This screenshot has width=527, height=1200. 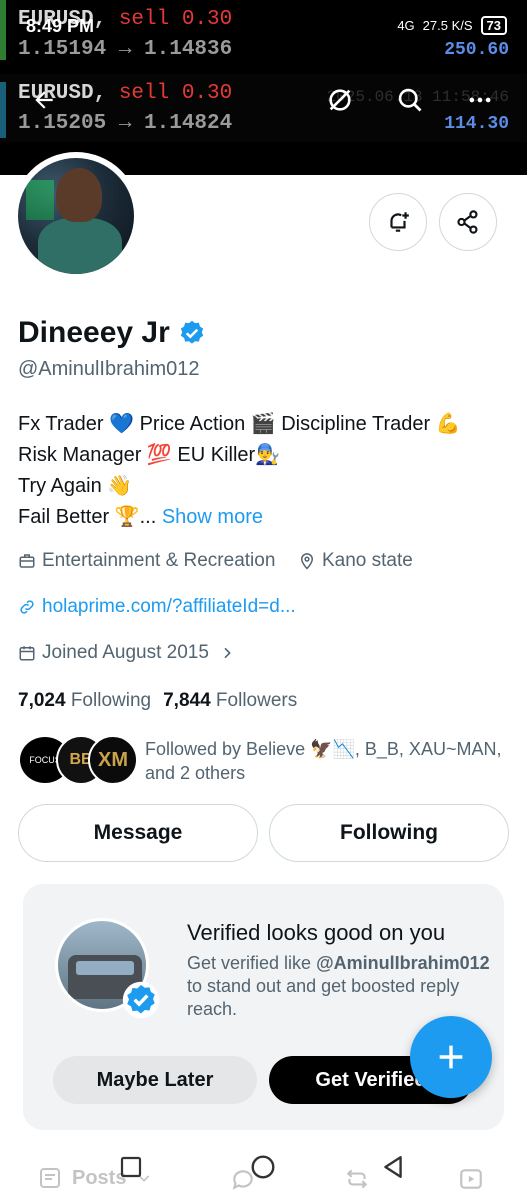 I want to click on username-handle: @AminulIbrahim012, so click(x=109, y=369).